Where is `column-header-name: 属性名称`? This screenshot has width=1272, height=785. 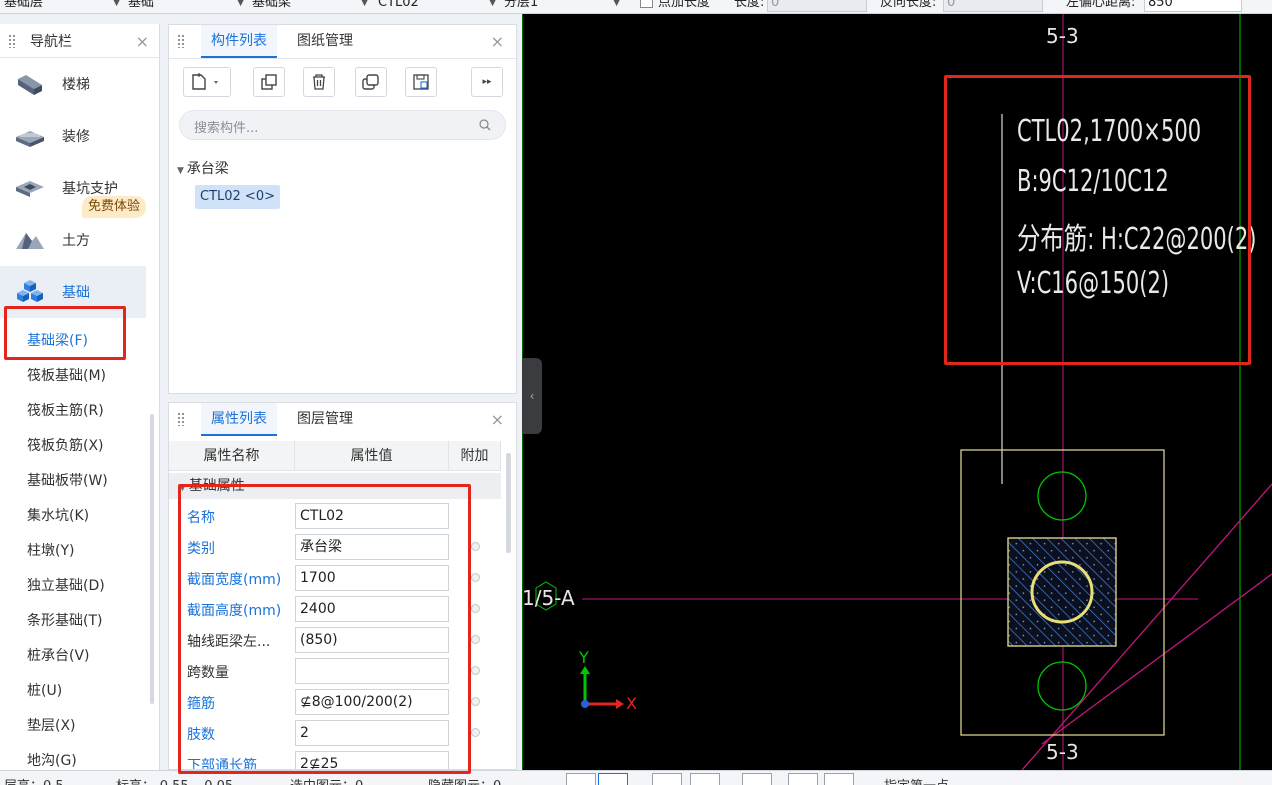 column-header-name: 属性名称 is located at coordinates (232, 456).